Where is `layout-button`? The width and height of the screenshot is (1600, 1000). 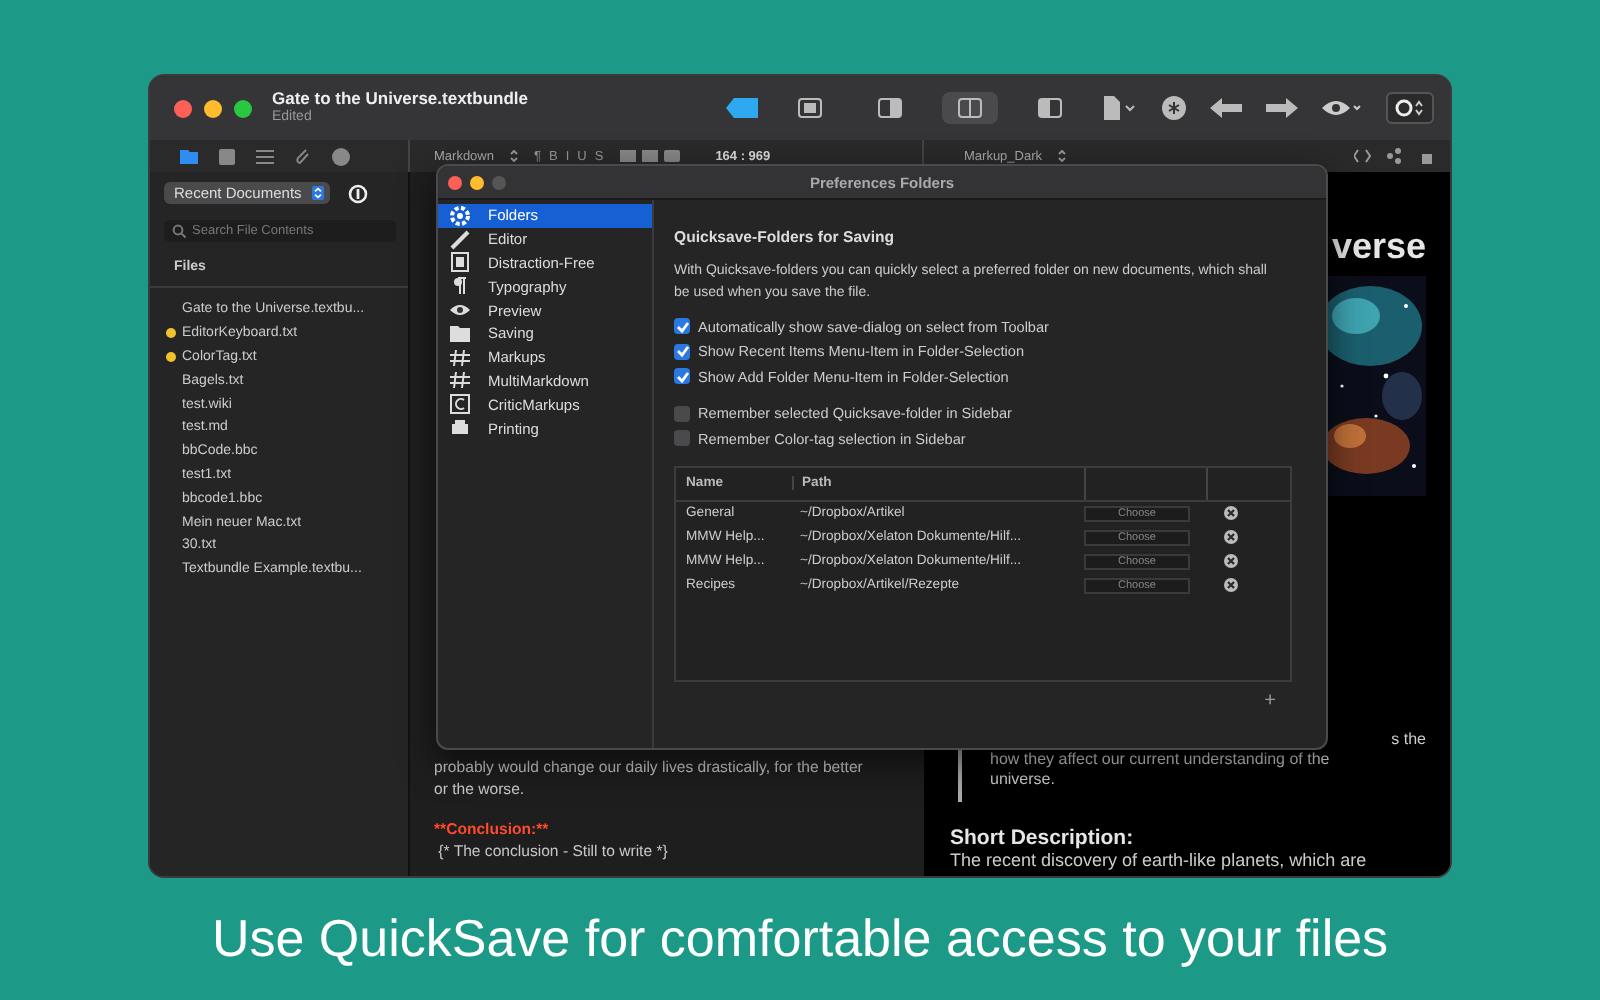
layout-button is located at coordinates (970, 108).